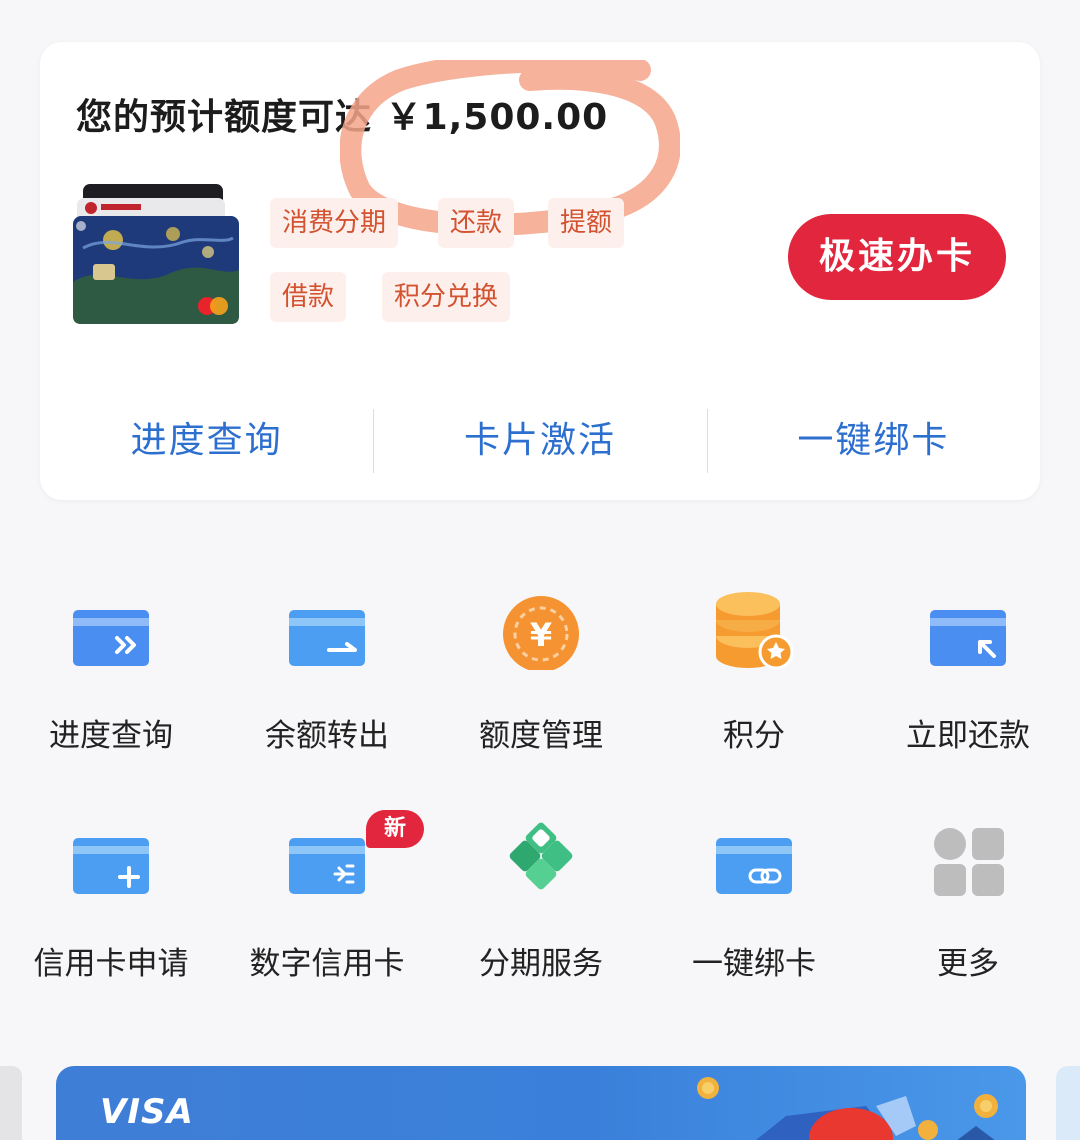 The image size is (1080, 1140). I want to click on coin-stack-star-icon, so click(755, 631).